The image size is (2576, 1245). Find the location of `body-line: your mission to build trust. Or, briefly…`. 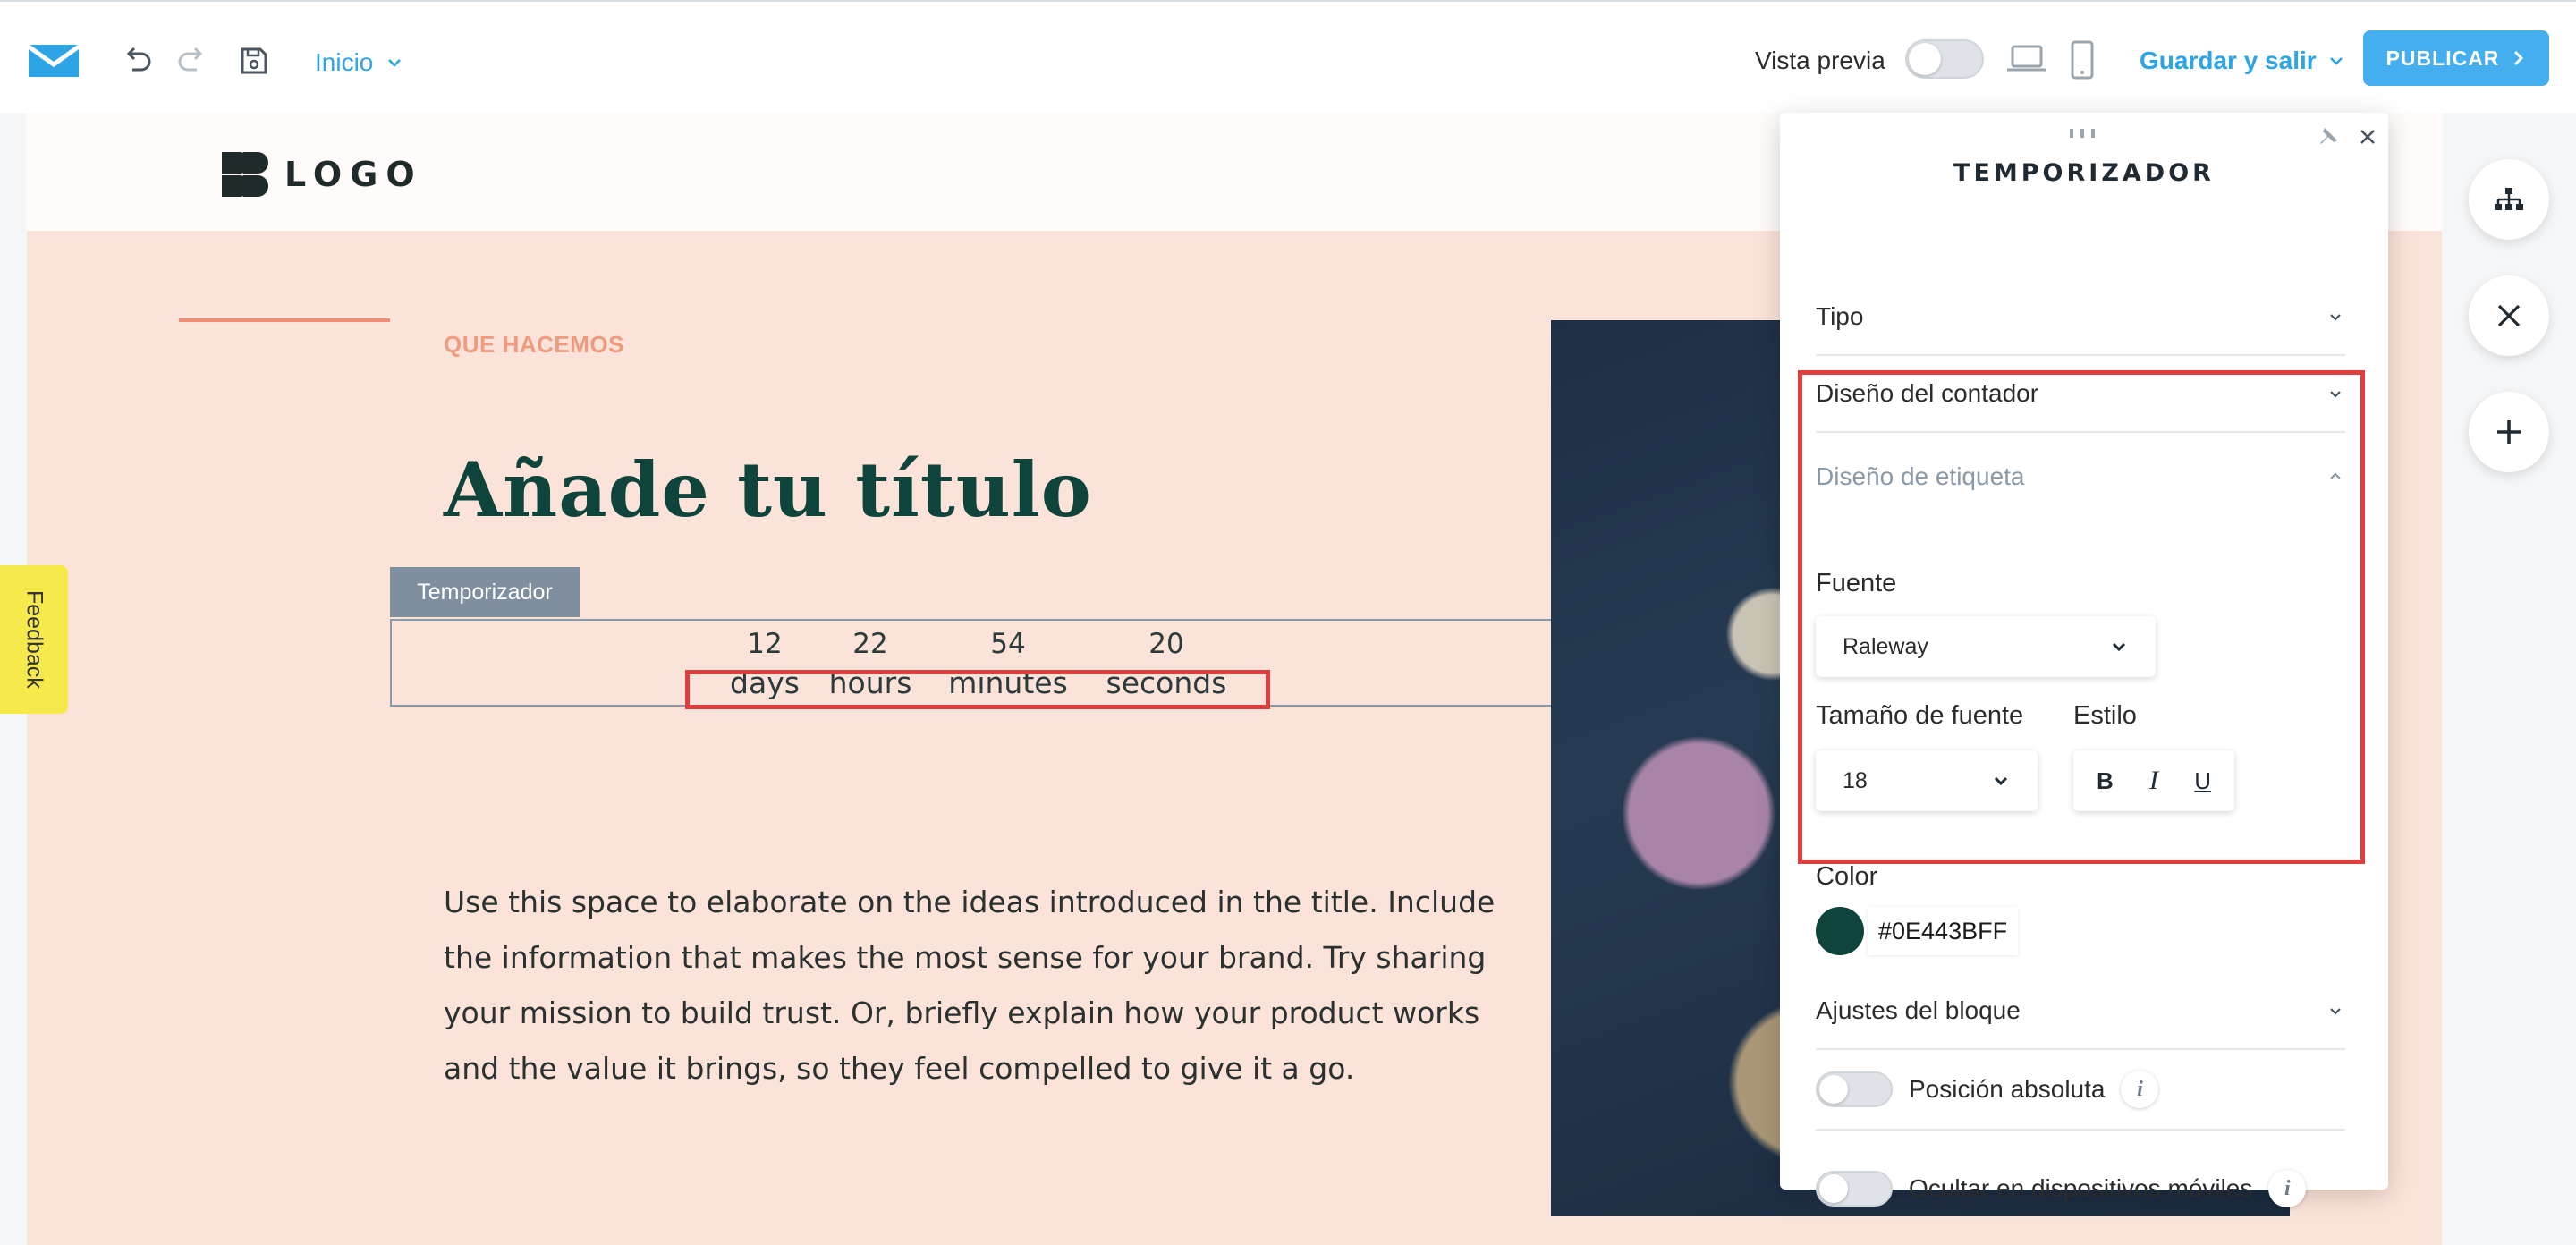

body-line: your mission to build trust. Or, briefly… is located at coordinates (962, 1012).